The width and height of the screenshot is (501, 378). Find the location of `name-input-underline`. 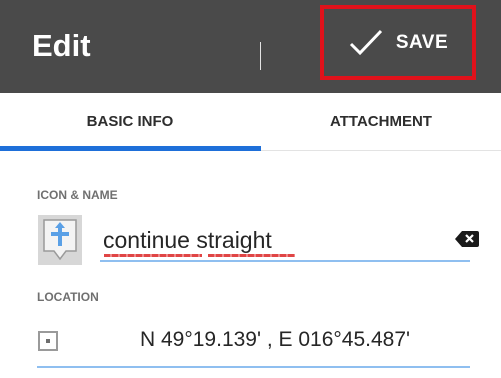

name-input-underline is located at coordinates (285, 261).